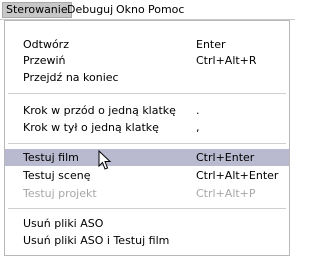  What do you see at coordinates (90, 10) in the screenshot?
I see `menu-debuguj: Debuguj` at bounding box center [90, 10].